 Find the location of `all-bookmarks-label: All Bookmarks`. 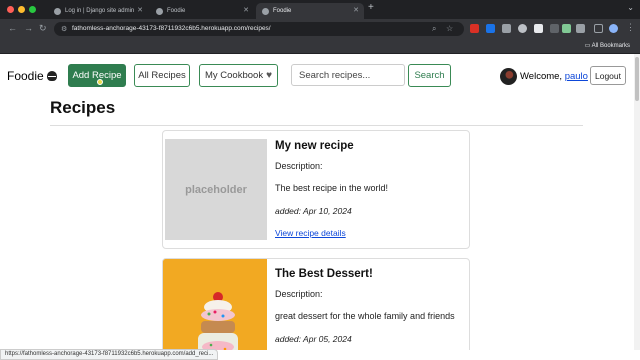

all-bookmarks-label: All Bookmarks is located at coordinates (610, 46).